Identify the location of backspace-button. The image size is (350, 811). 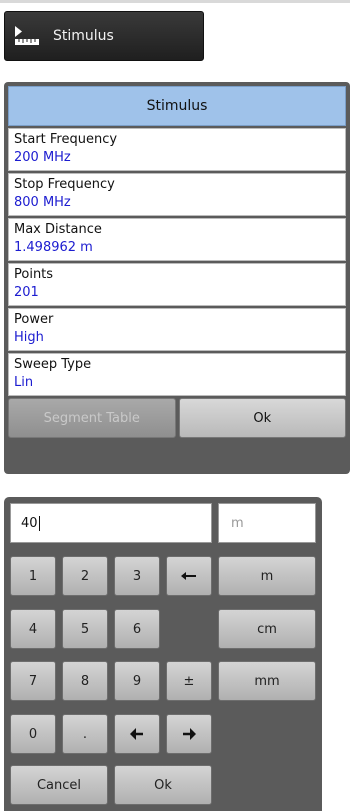
(189, 576).